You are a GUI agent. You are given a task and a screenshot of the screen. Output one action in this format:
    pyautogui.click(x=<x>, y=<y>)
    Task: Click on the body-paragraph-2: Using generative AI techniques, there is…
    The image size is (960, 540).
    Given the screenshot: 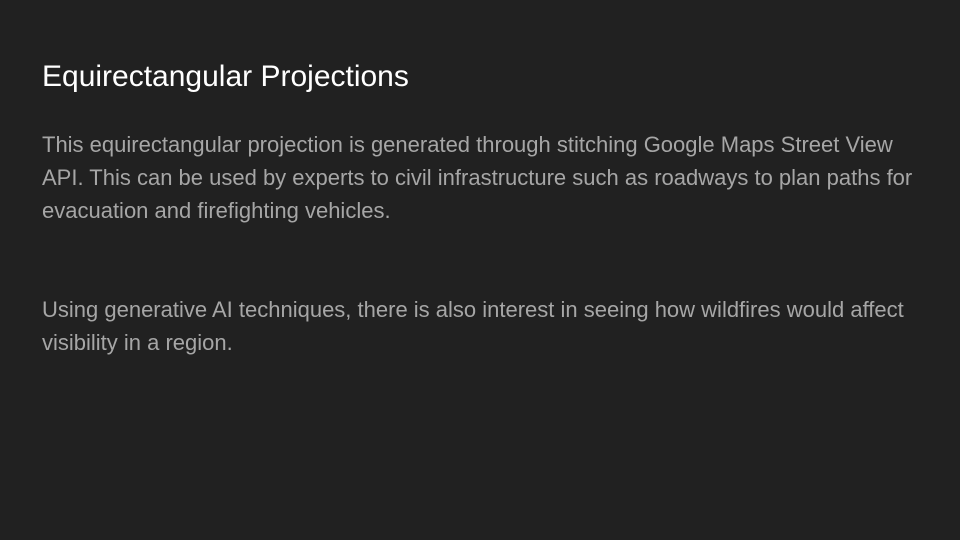 What is the action you would take?
    pyautogui.click(x=473, y=326)
    